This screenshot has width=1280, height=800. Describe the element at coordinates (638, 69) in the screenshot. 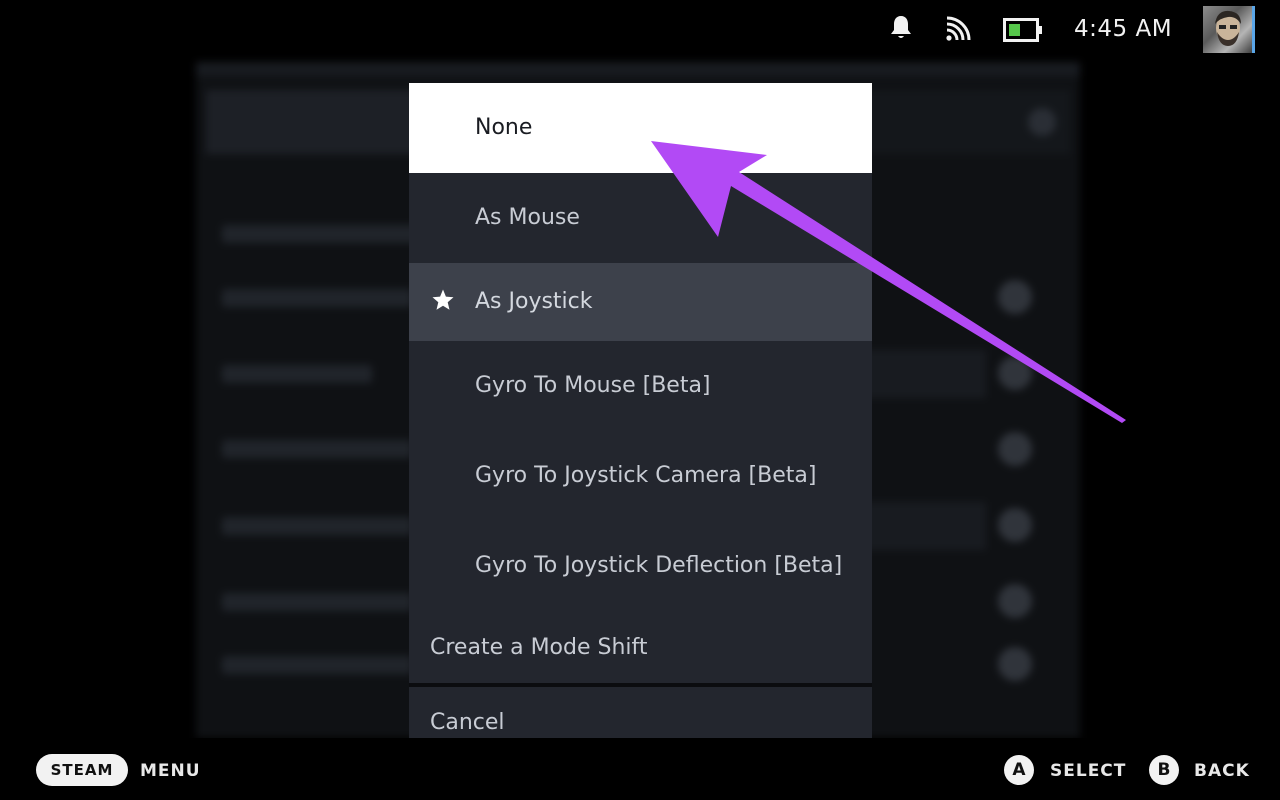

I see `background-header-strip` at that location.